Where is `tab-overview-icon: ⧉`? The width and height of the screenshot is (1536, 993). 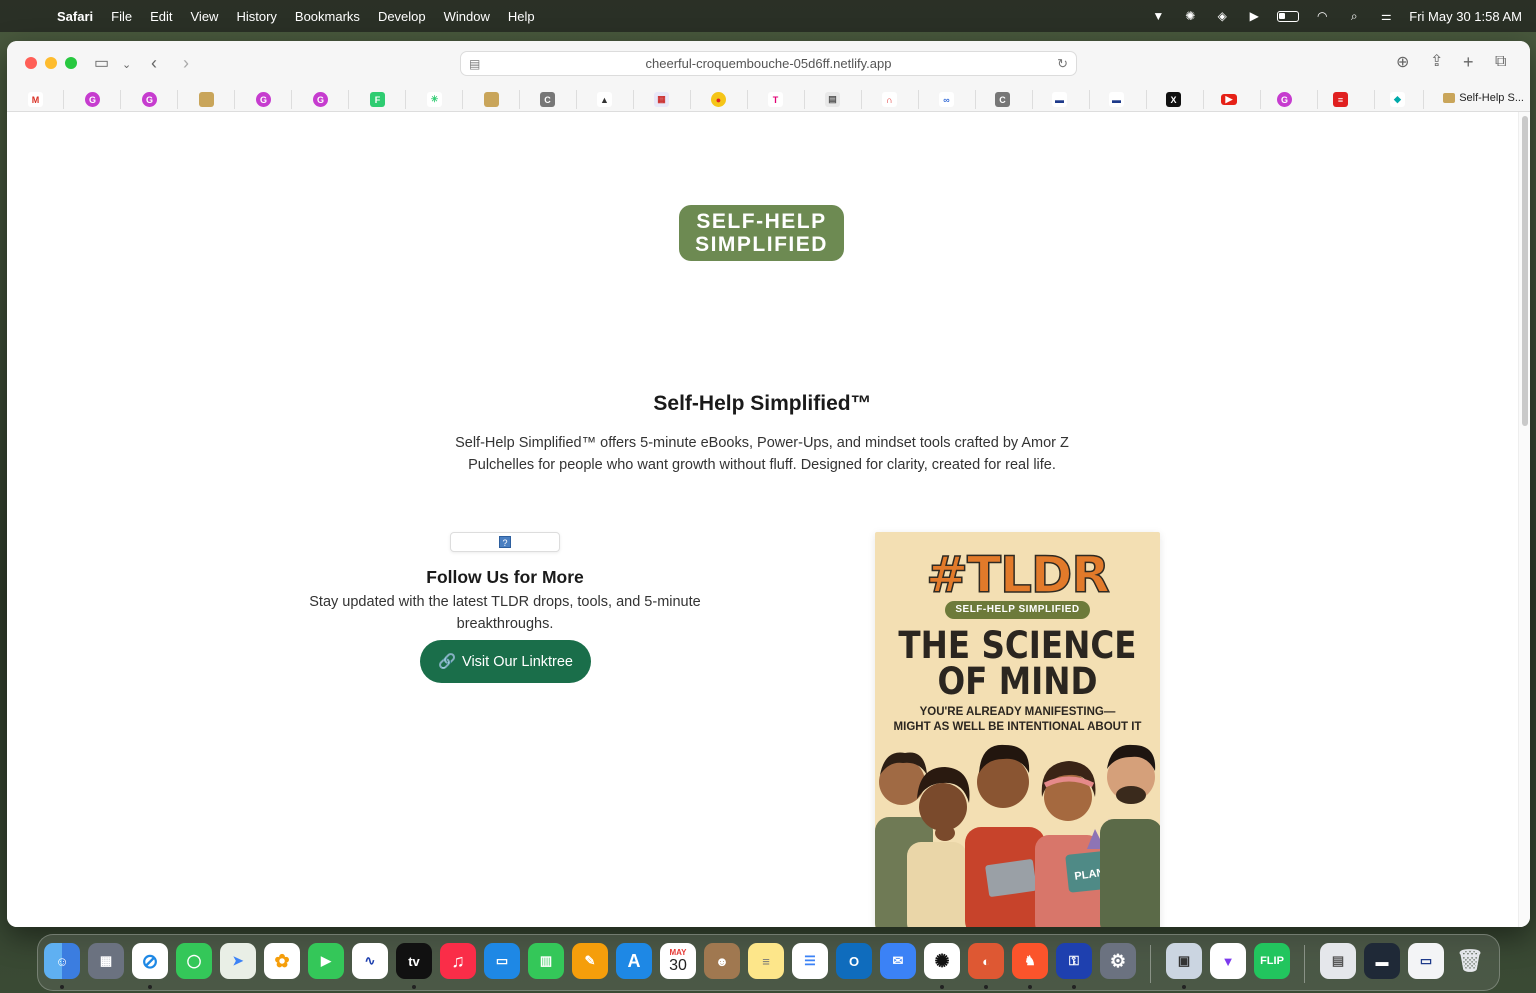
tab-overview-icon: ⧉ is located at coordinates (1500, 62).